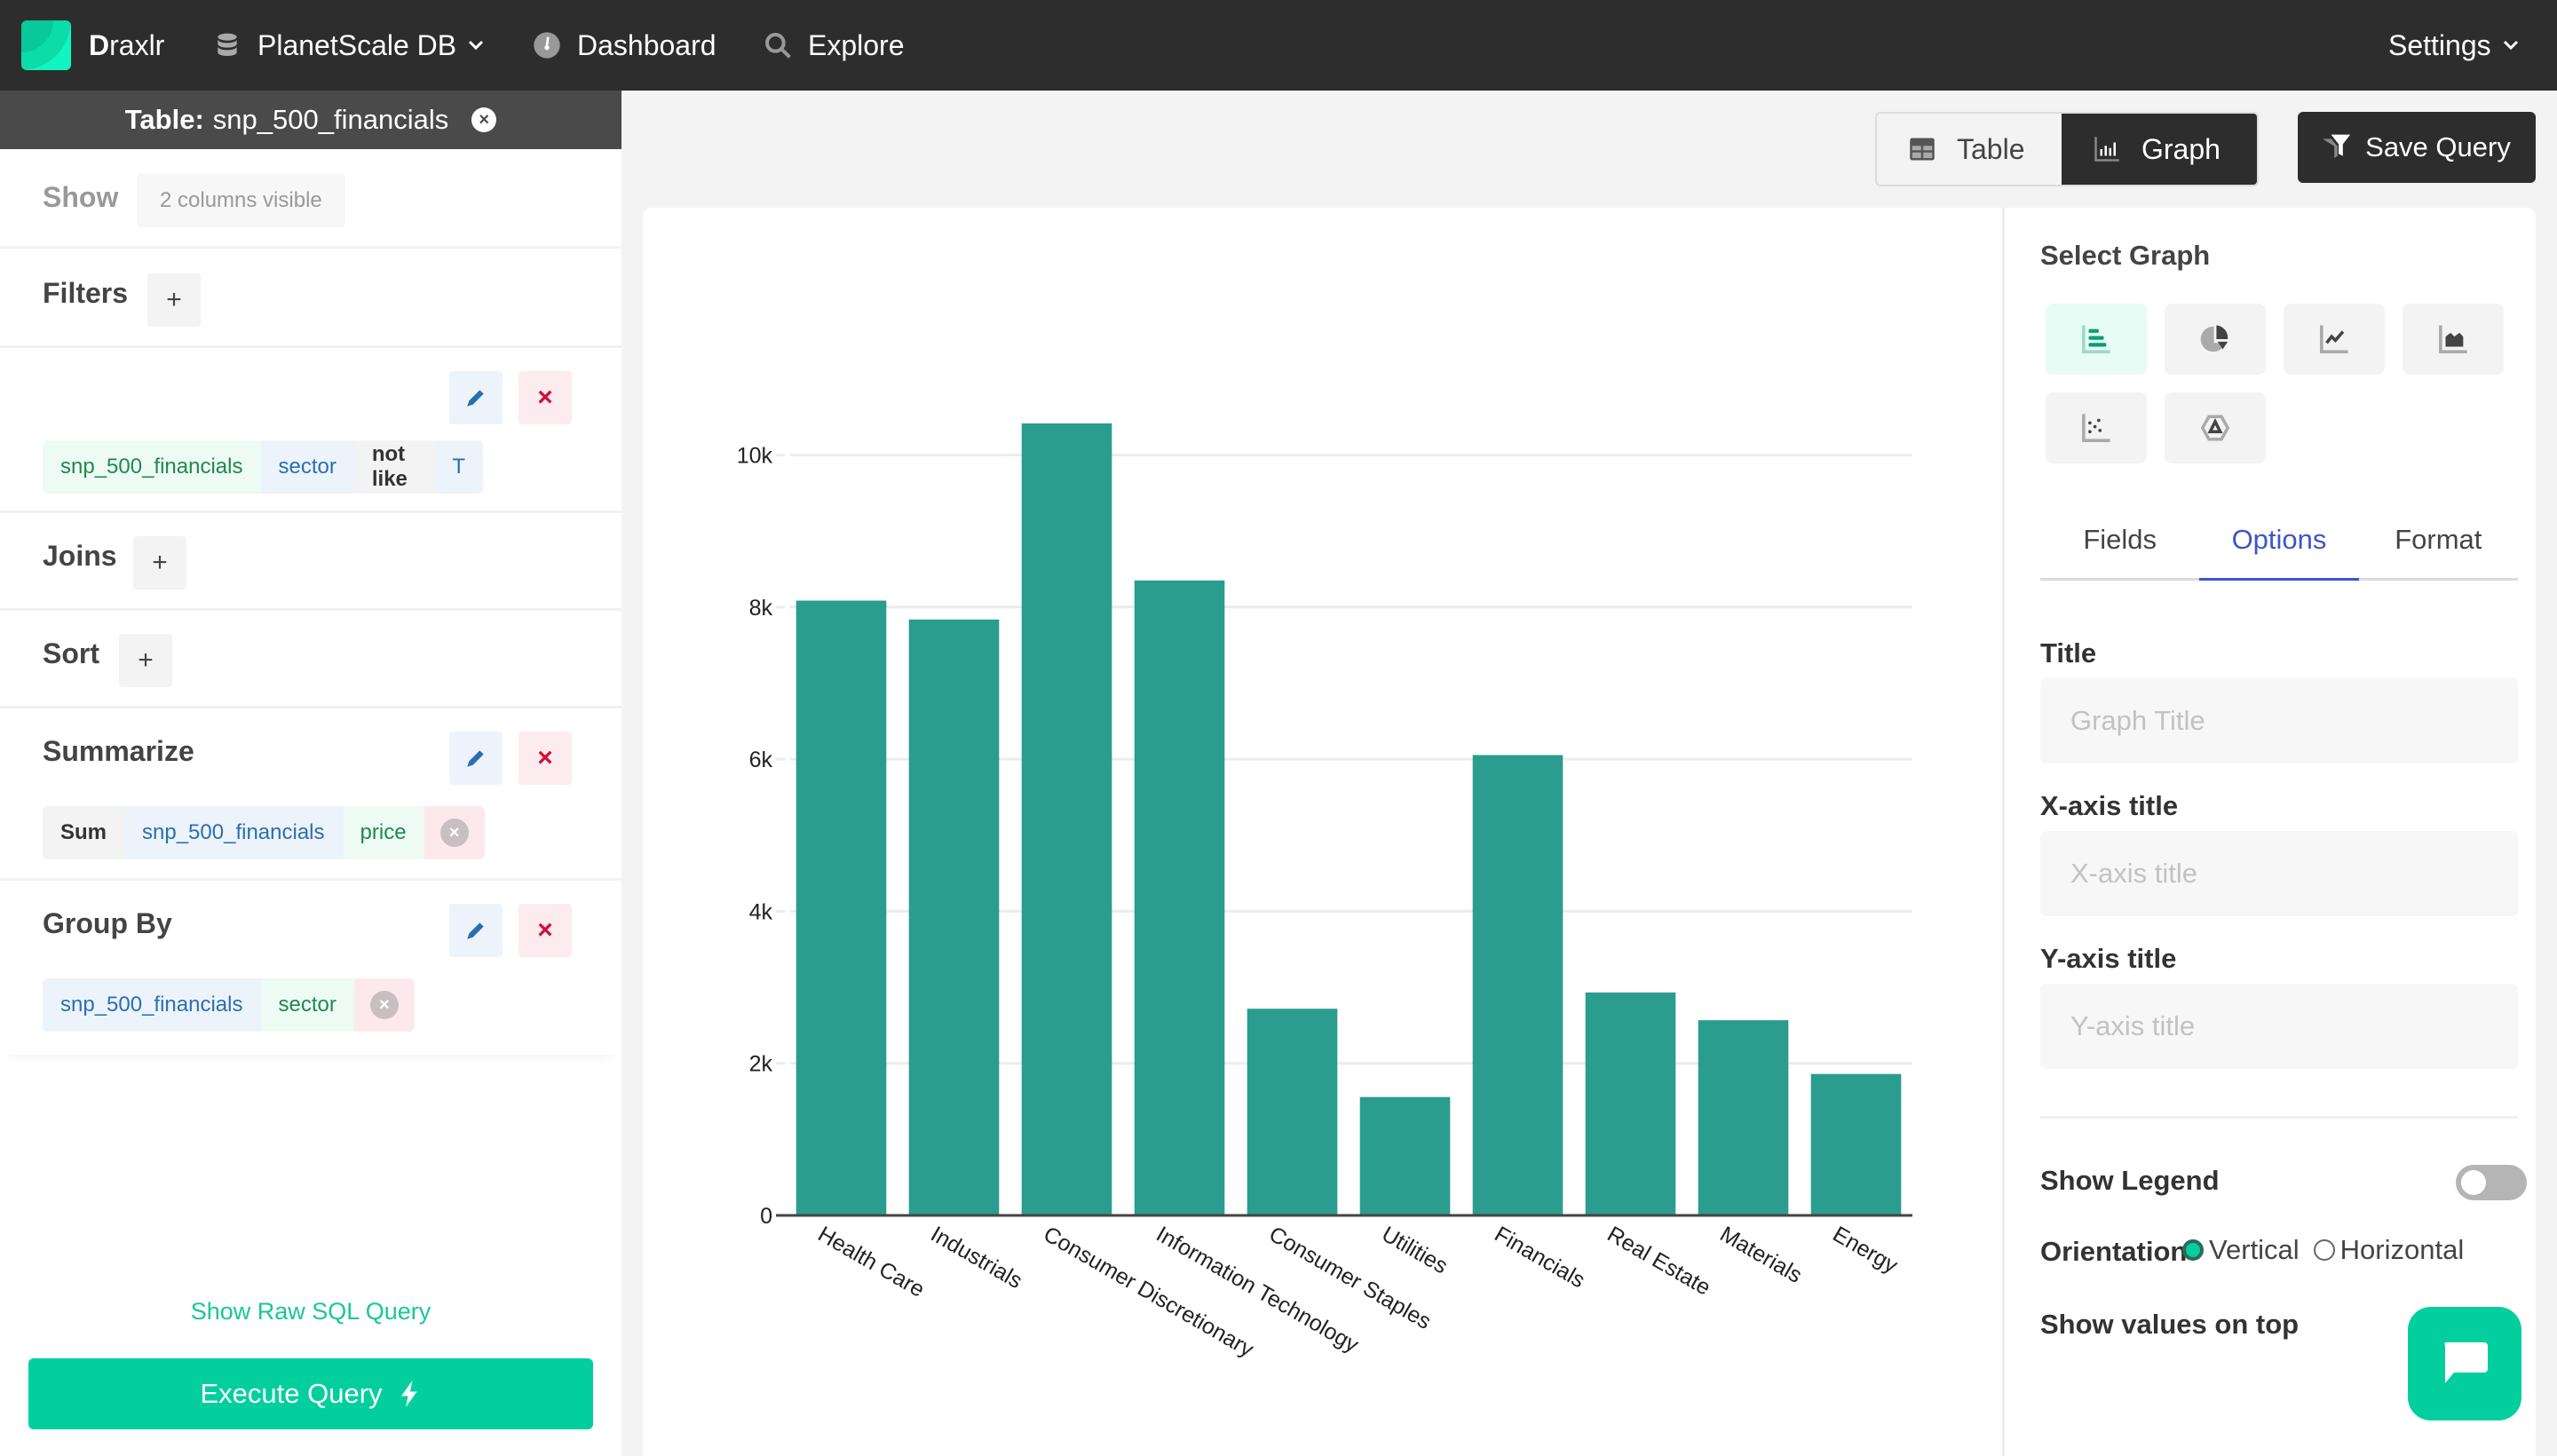  What do you see at coordinates (330, 119) in the screenshot?
I see `table-name: snp_500_financials` at bounding box center [330, 119].